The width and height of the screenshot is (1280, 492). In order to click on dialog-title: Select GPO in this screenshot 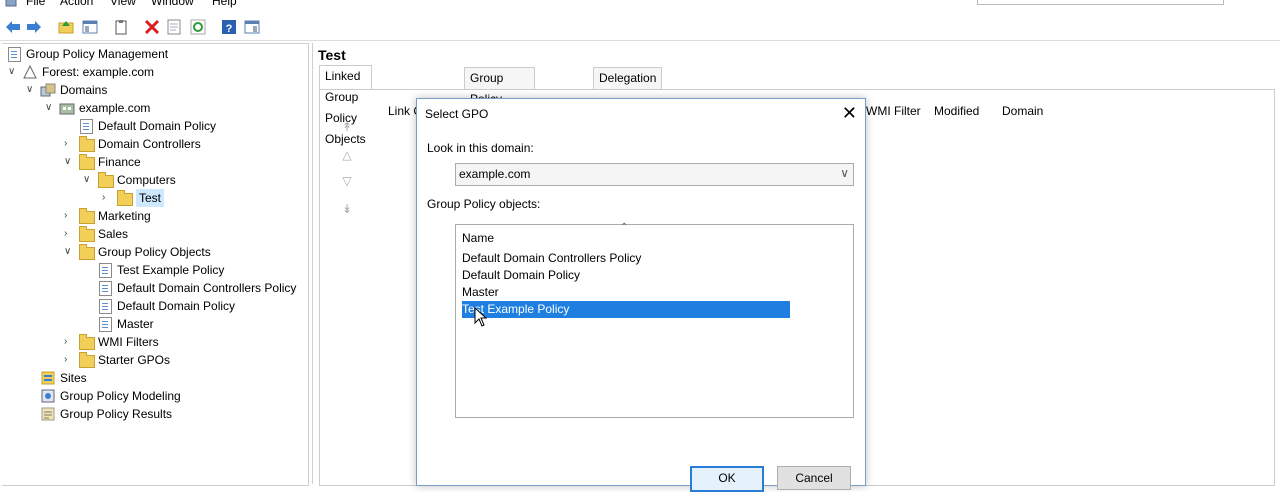, I will do `click(457, 114)`.